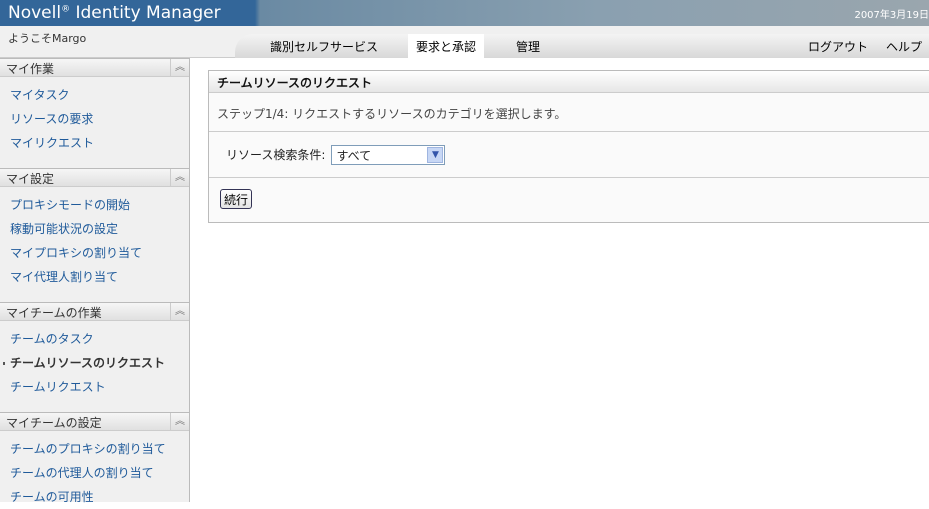 Image resolution: width=929 pixels, height=509 pixels. I want to click on filter-label: リソース検索条件:, so click(276, 155).